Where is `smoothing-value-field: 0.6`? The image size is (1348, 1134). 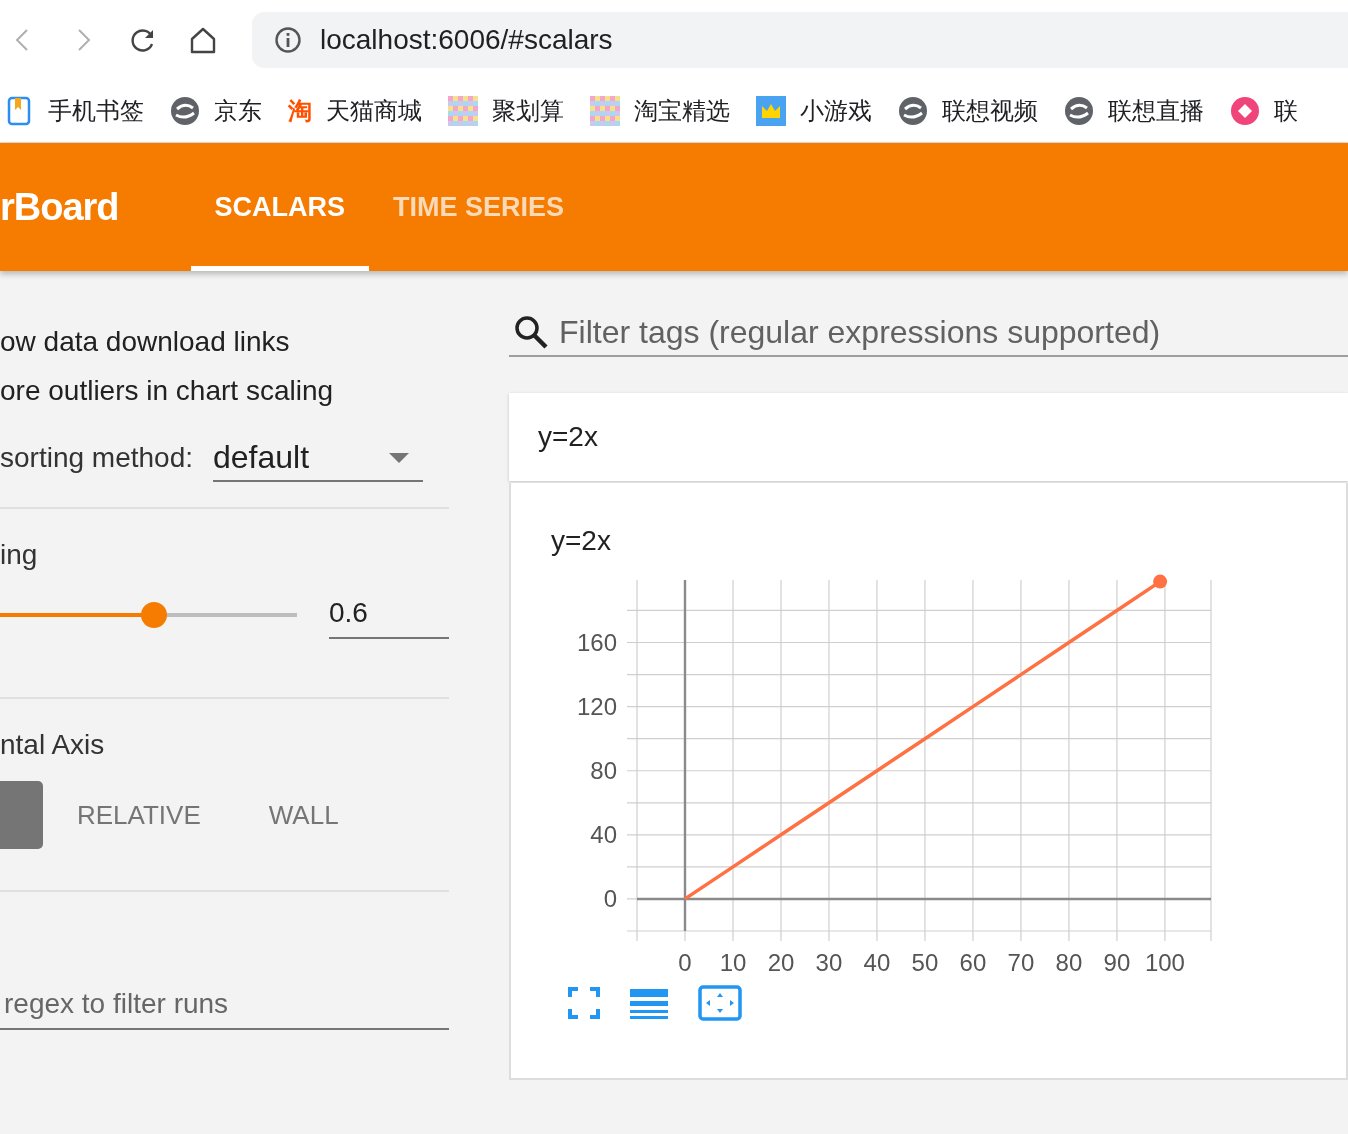
smoothing-value-field: 0.6 is located at coordinates (389, 618).